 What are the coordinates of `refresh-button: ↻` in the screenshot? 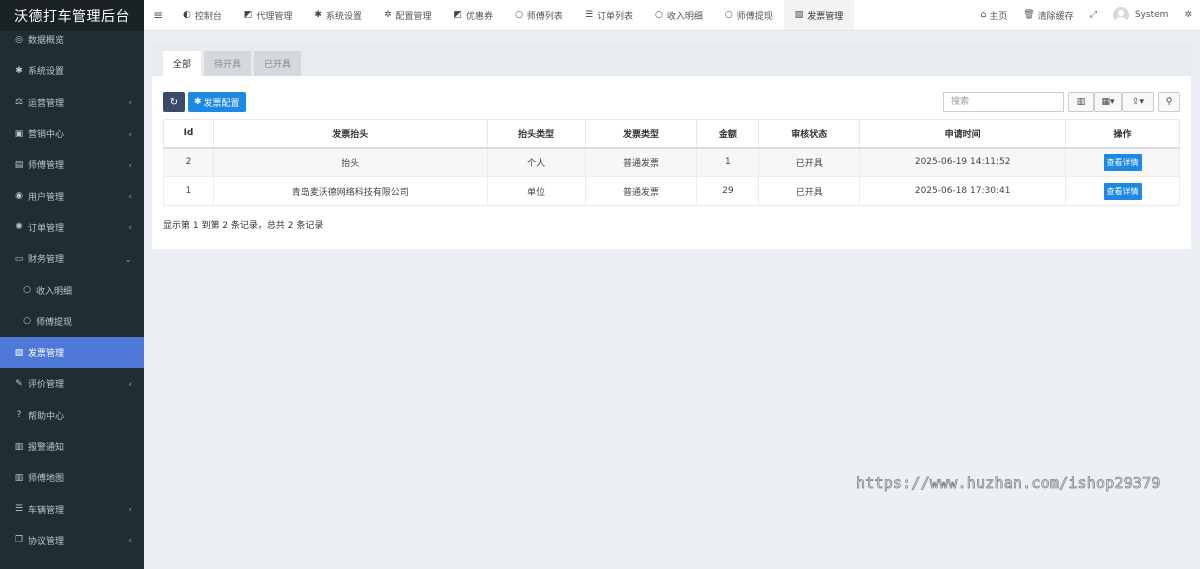 It's located at (174, 102).